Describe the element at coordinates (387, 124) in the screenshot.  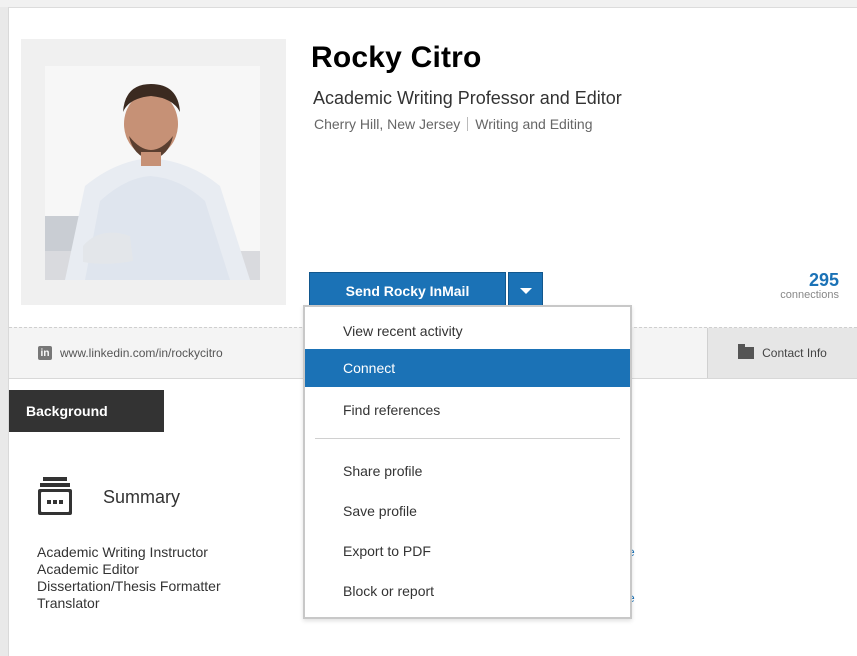
I see `profile-location: Cherry Hill, New Jersey` at that location.